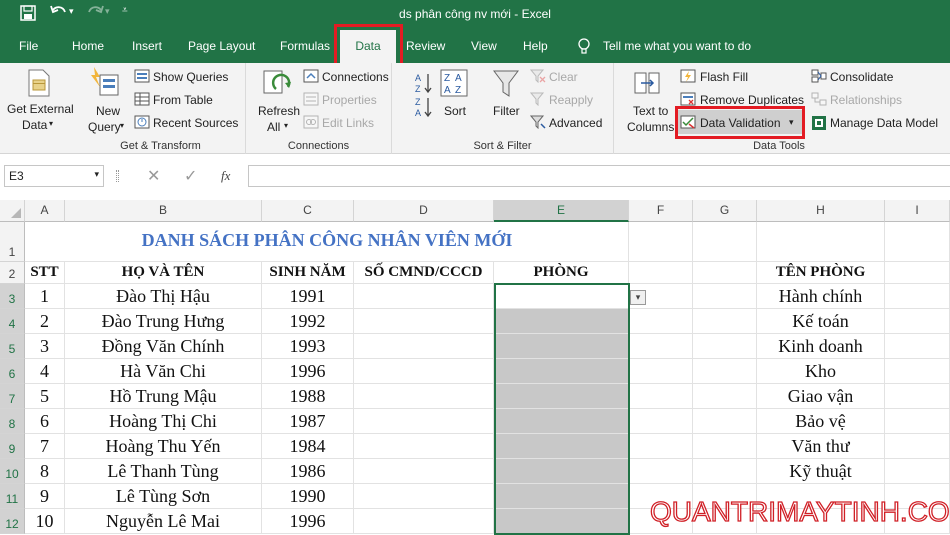 The image size is (950, 535). What do you see at coordinates (12, 496) in the screenshot?
I see `row-header-11: 11` at bounding box center [12, 496].